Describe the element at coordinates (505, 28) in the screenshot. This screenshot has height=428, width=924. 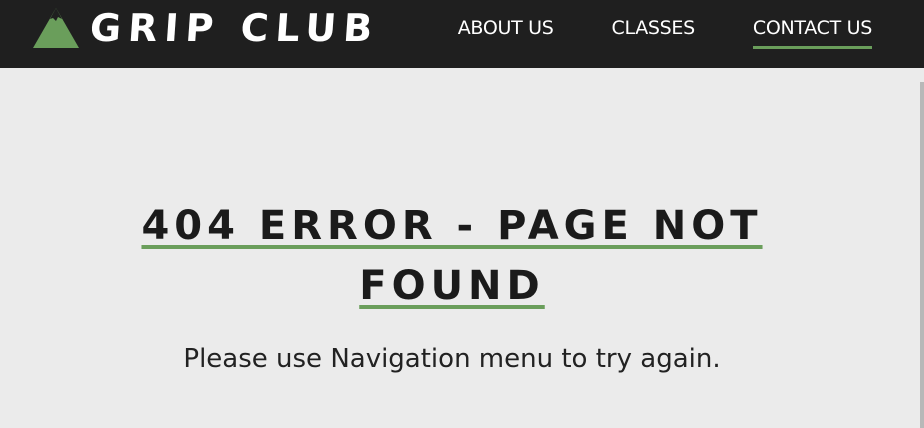
I see `nav-about-us-label: ABOUT US` at that location.